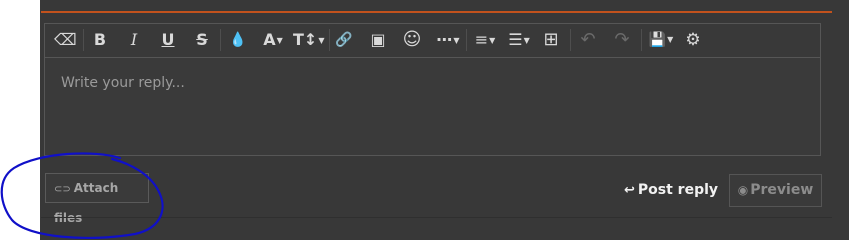 The height and width of the screenshot is (240, 849). Describe the element at coordinates (134, 40) in the screenshot. I see `italic-icon: I` at that location.